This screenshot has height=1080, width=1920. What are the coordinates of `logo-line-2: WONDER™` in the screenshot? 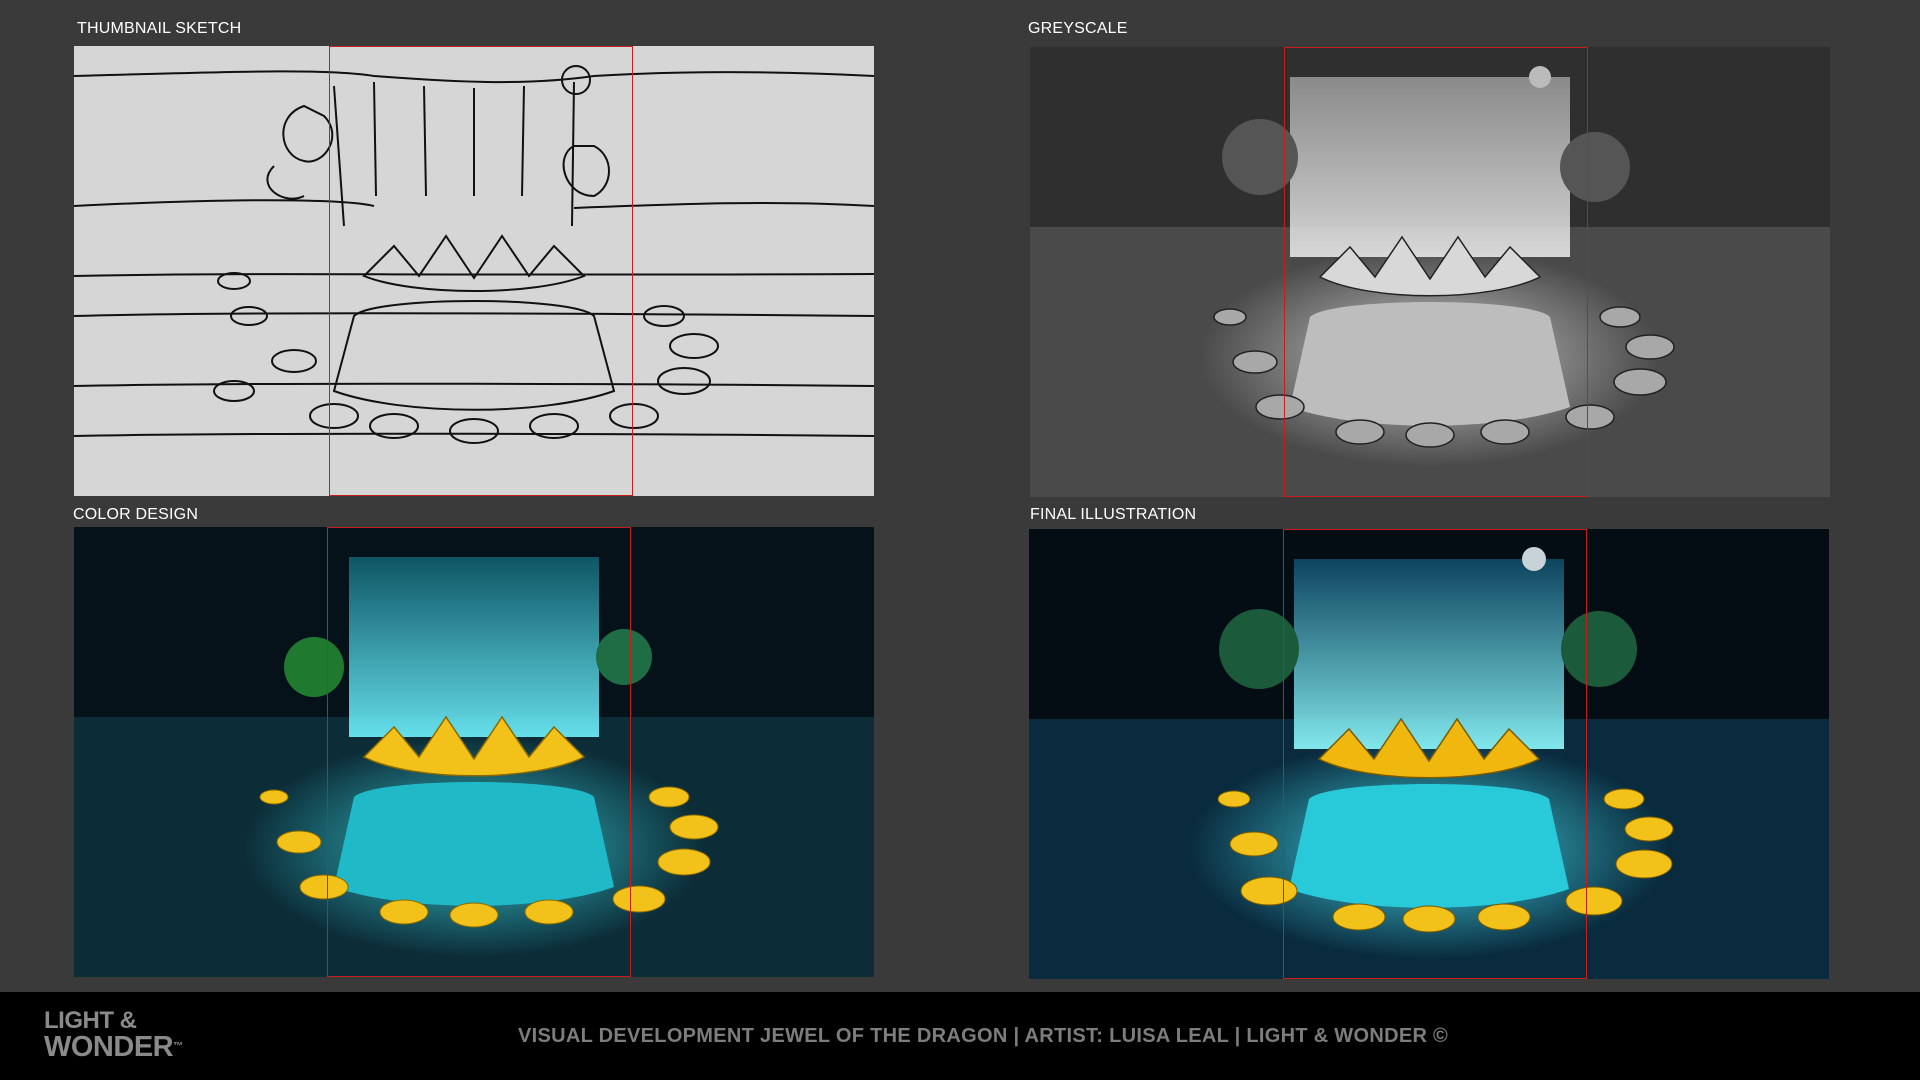 It's located at (113, 1047).